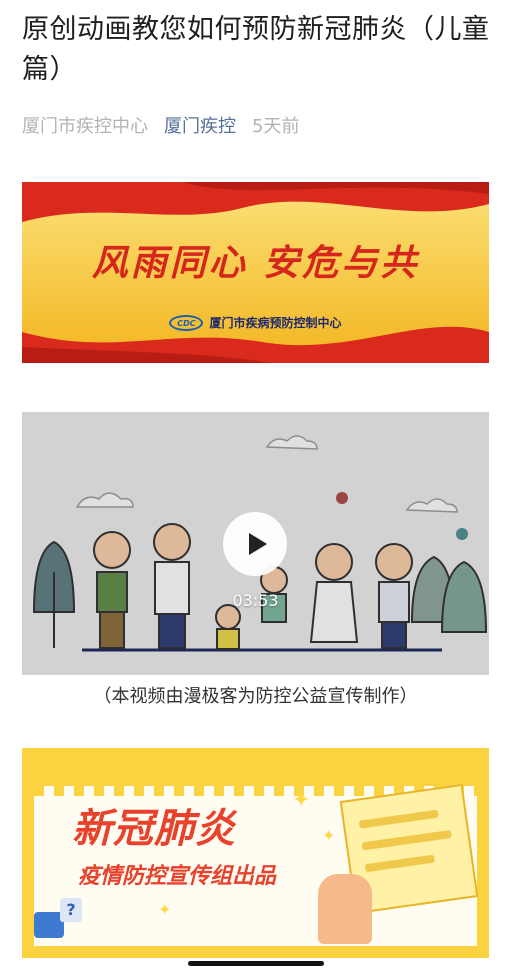 This screenshot has width=511, height=971. Describe the element at coordinates (160, 125) in the screenshot. I see `article-meta: 厦门市疾控中心 厦门疾控 5天前` at that location.